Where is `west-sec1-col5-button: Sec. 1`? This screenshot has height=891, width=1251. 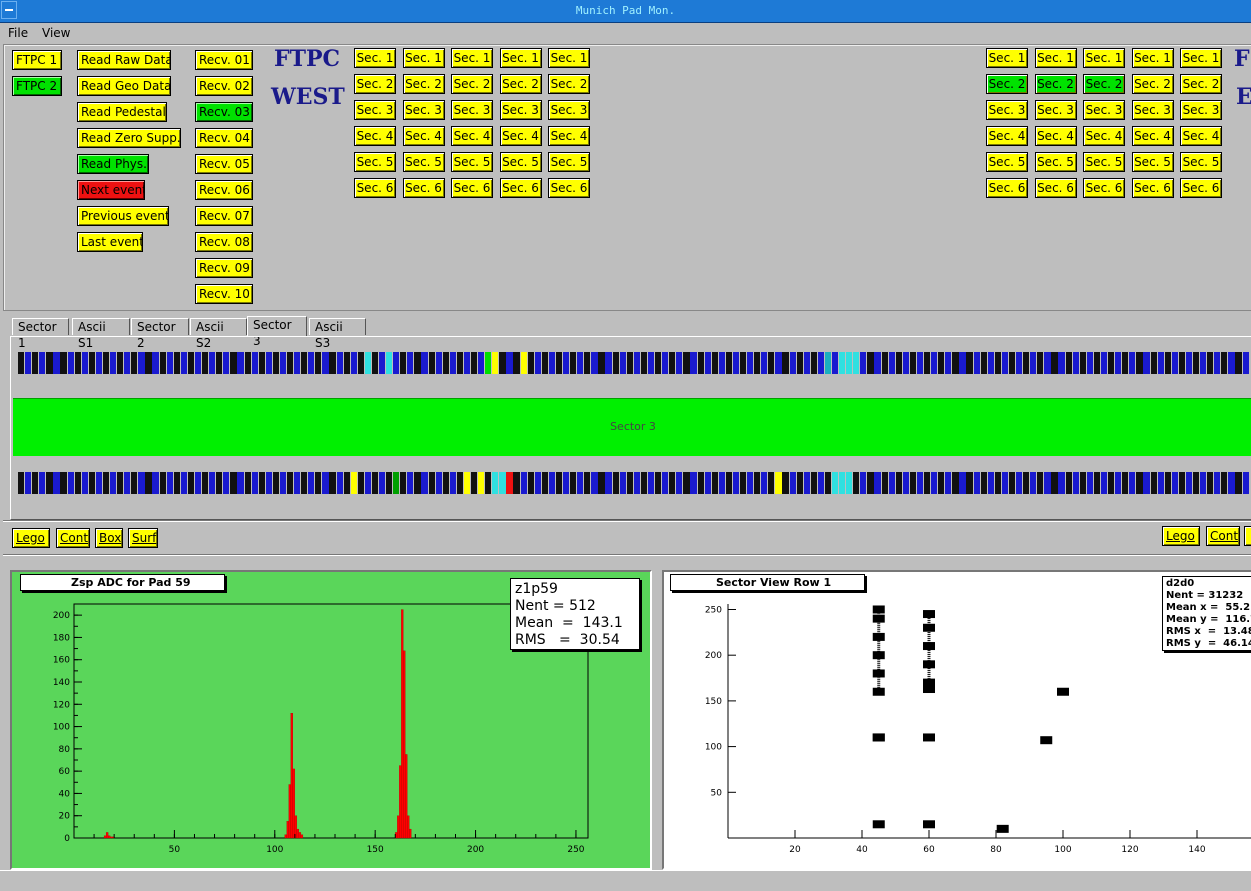
west-sec1-col5-button: Sec. 1 is located at coordinates (569, 58).